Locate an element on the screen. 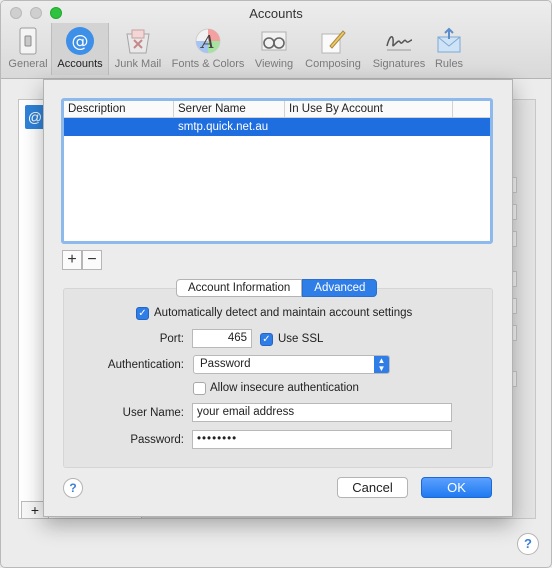  svg-text: A is located at coordinates (207, 42).